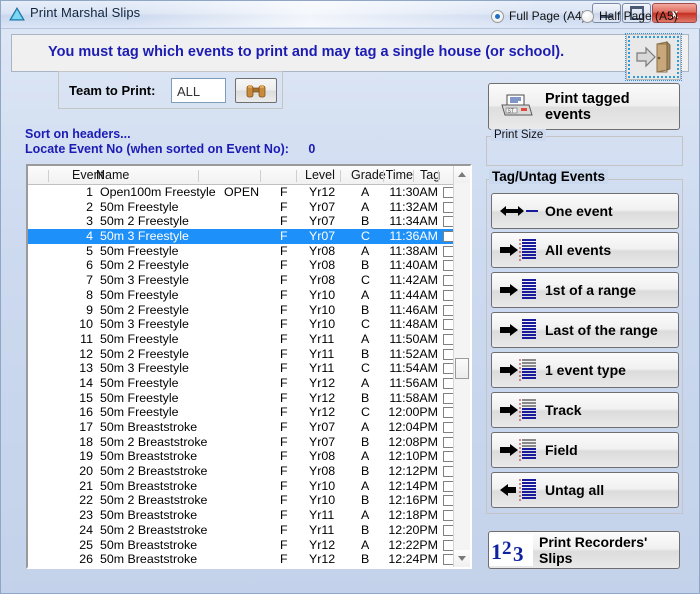 The width and height of the screenshot is (700, 594). What do you see at coordinates (320, 175) in the screenshot?
I see `col-header-level: Level` at bounding box center [320, 175].